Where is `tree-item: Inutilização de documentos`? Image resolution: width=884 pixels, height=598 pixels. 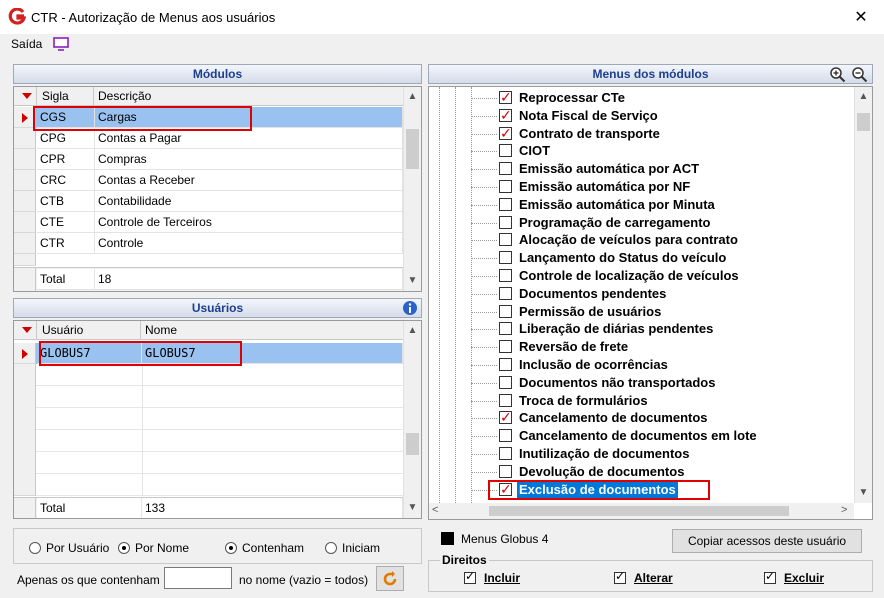
tree-item: Inutilização de documentos is located at coordinates (662, 454).